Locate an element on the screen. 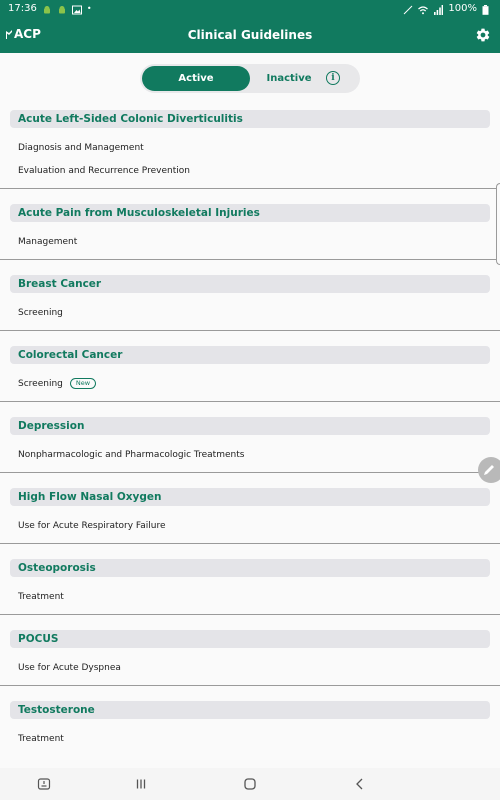 The image size is (500, 800). list-item: Screening New is located at coordinates (57, 383).